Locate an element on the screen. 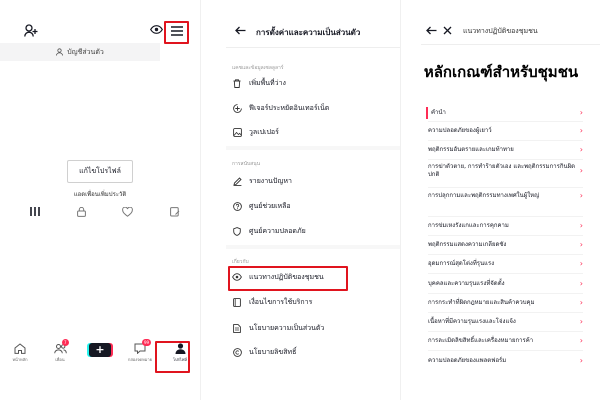 This screenshot has height=400, width=600. copyright-icon is located at coordinates (237, 352).